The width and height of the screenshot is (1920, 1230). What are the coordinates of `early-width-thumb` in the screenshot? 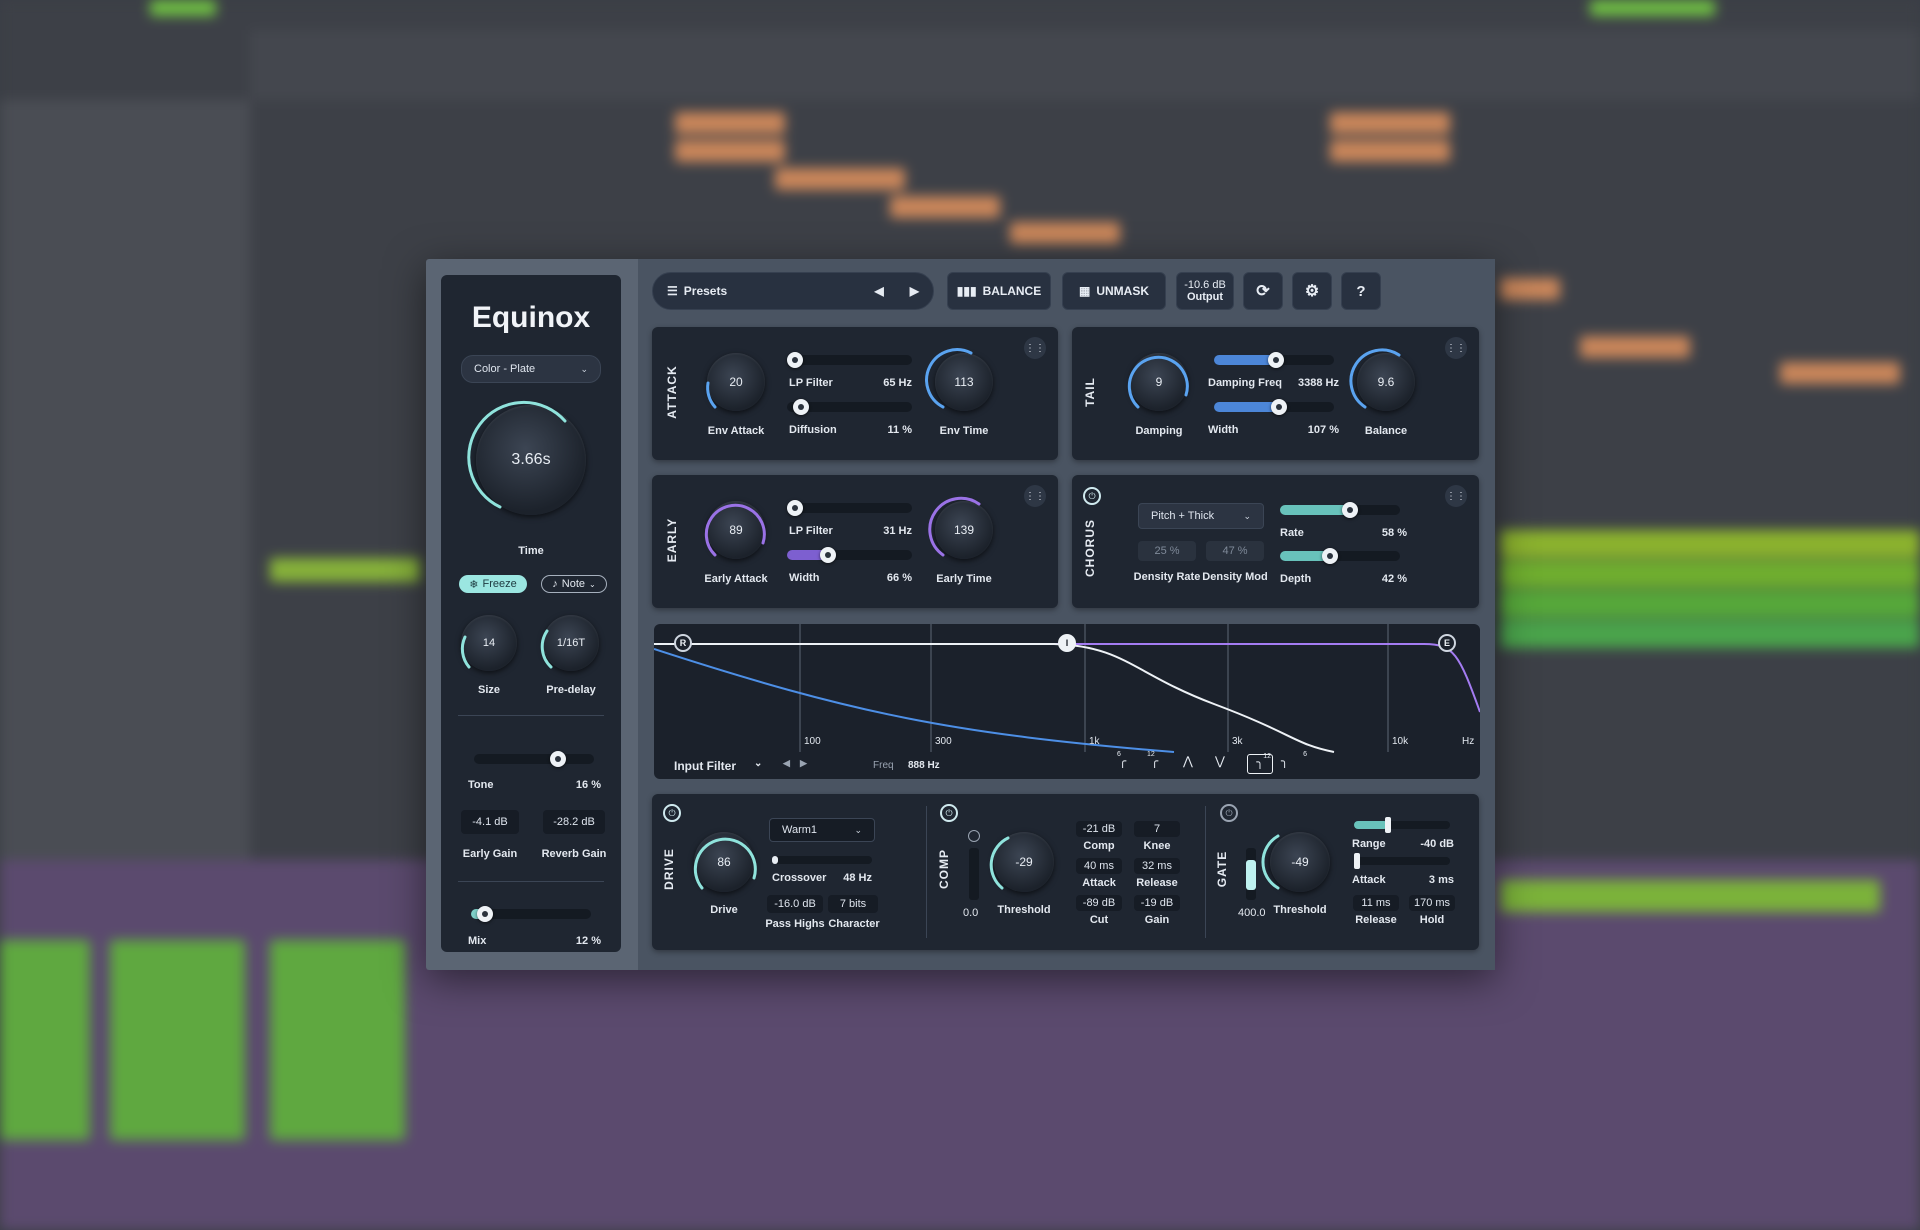 It's located at (828, 555).